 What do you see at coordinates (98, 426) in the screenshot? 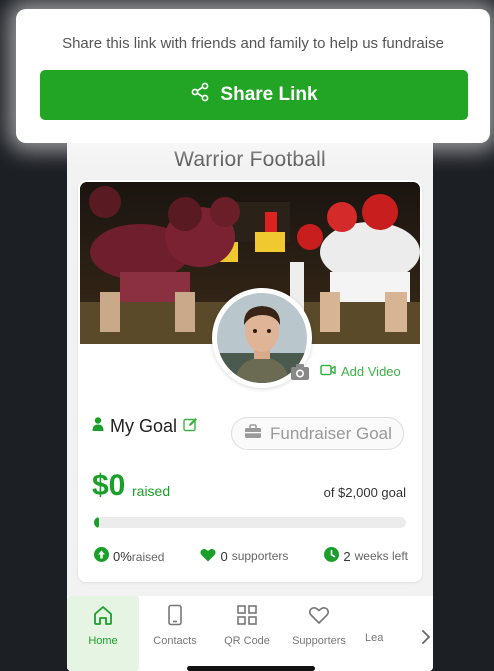
I see `user-icon` at bounding box center [98, 426].